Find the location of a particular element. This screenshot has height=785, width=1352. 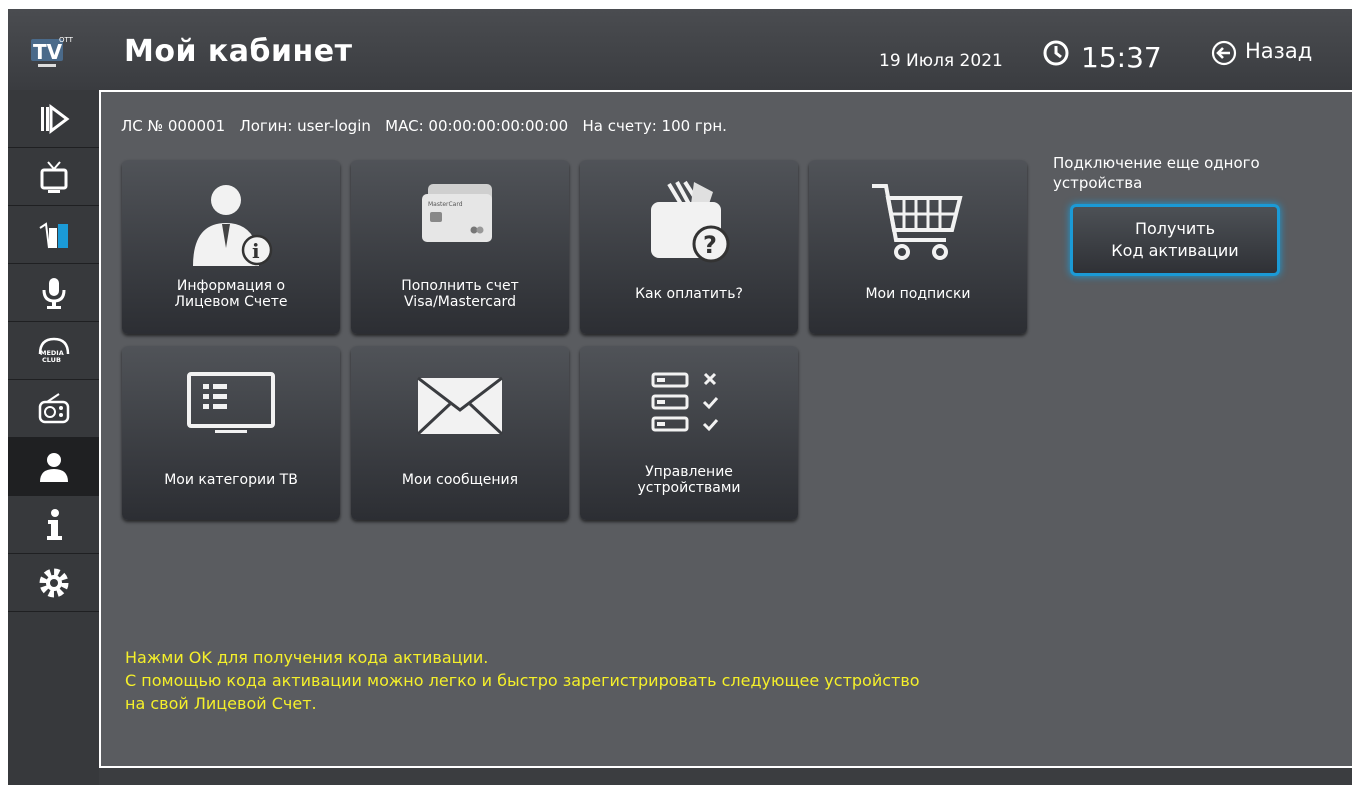

svg-text: CLUB is located at coordinates (51, 360).